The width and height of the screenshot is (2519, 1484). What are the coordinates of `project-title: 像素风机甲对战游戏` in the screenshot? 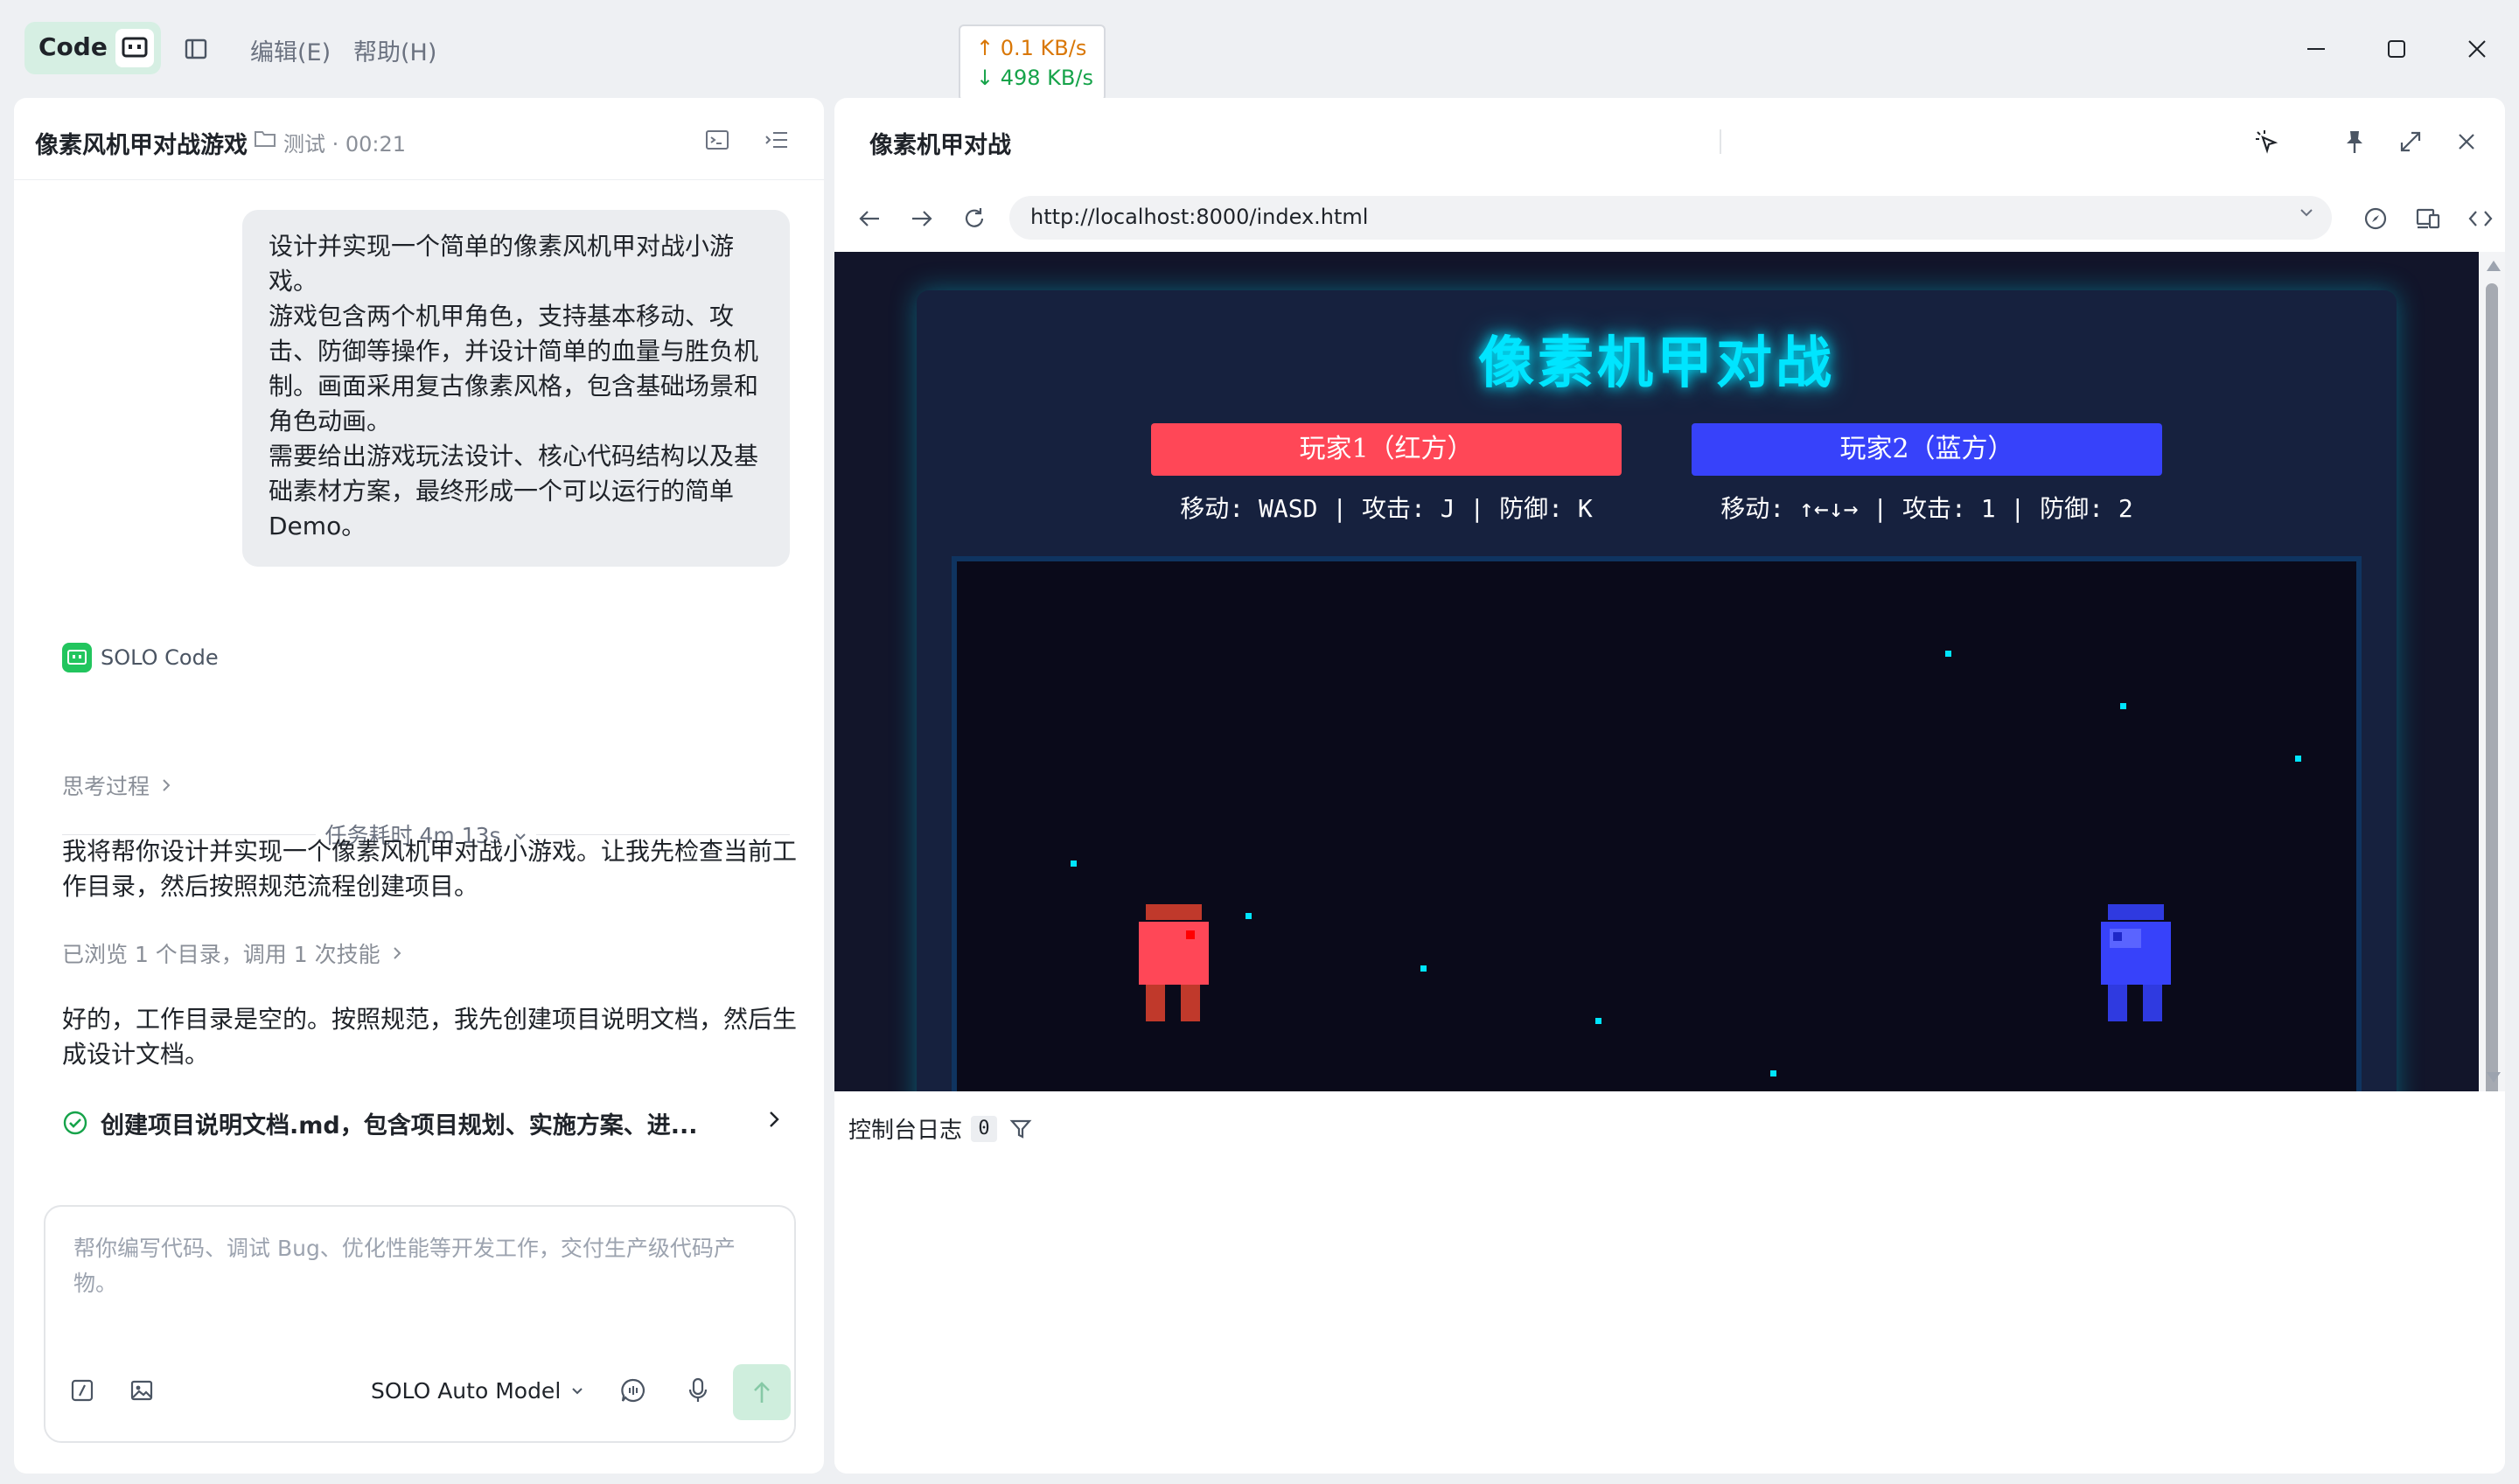 It's located at (141, 145).